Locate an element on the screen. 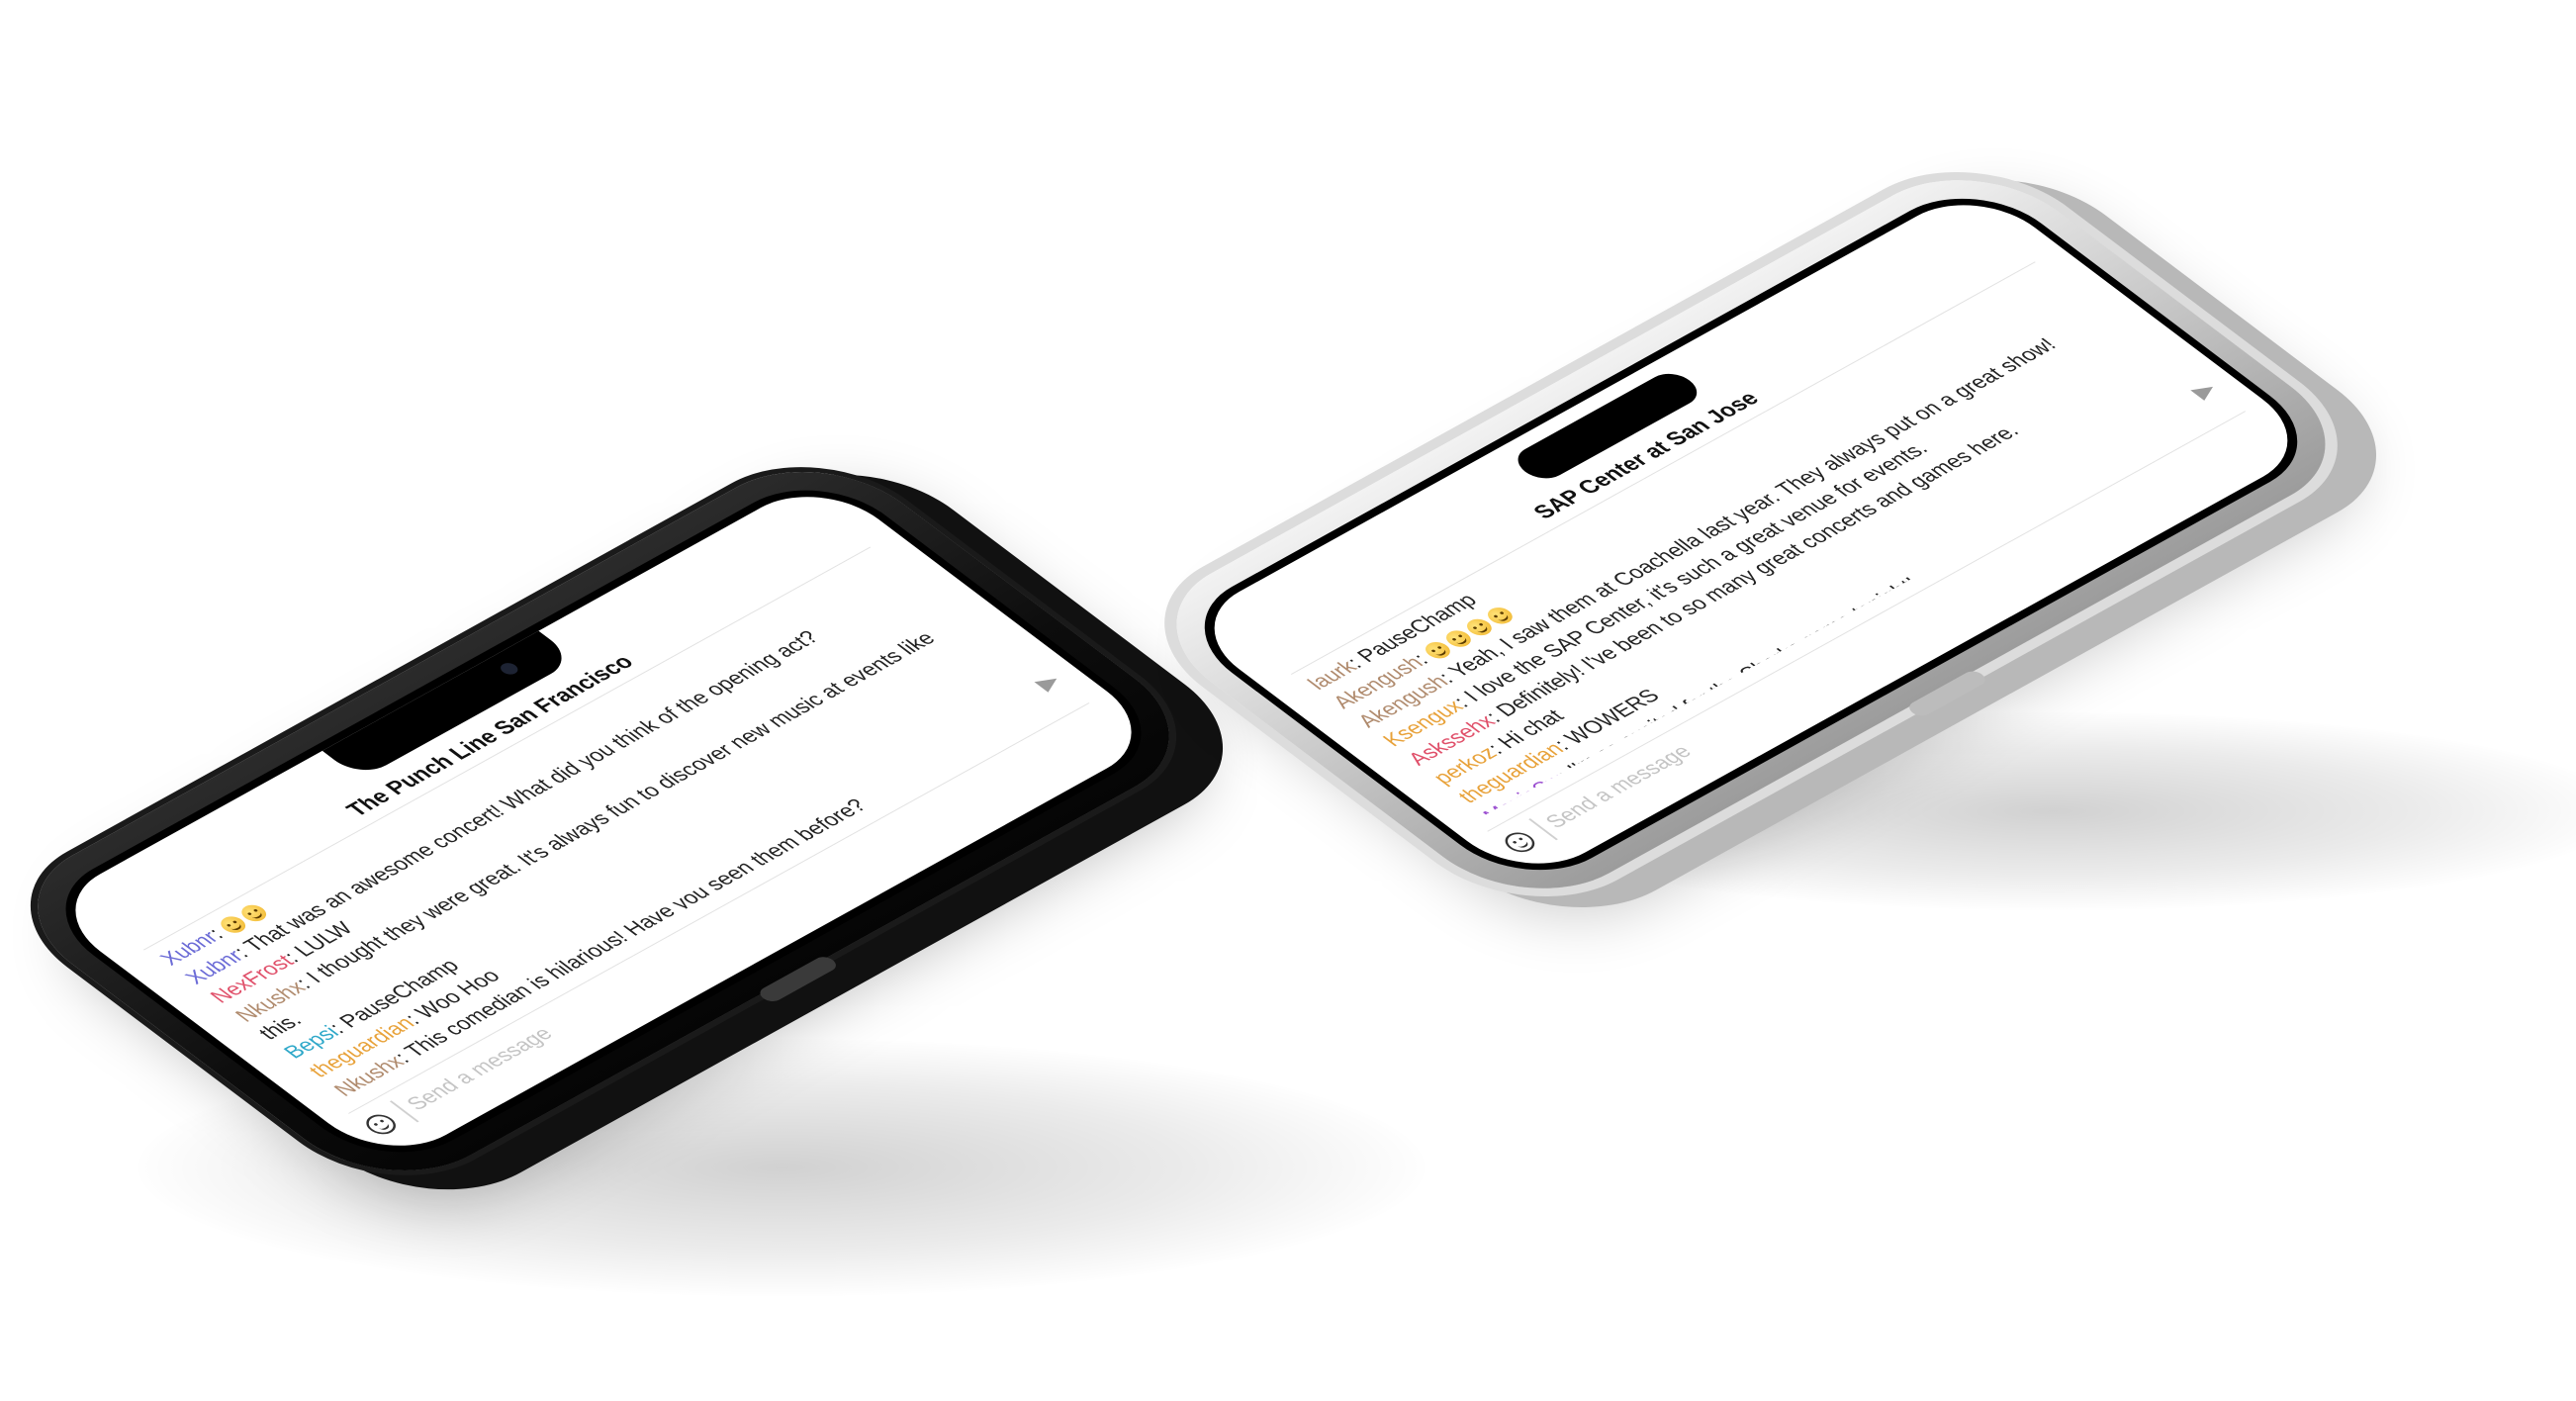  message-text: LUL is located at coordinates (547, 1095).